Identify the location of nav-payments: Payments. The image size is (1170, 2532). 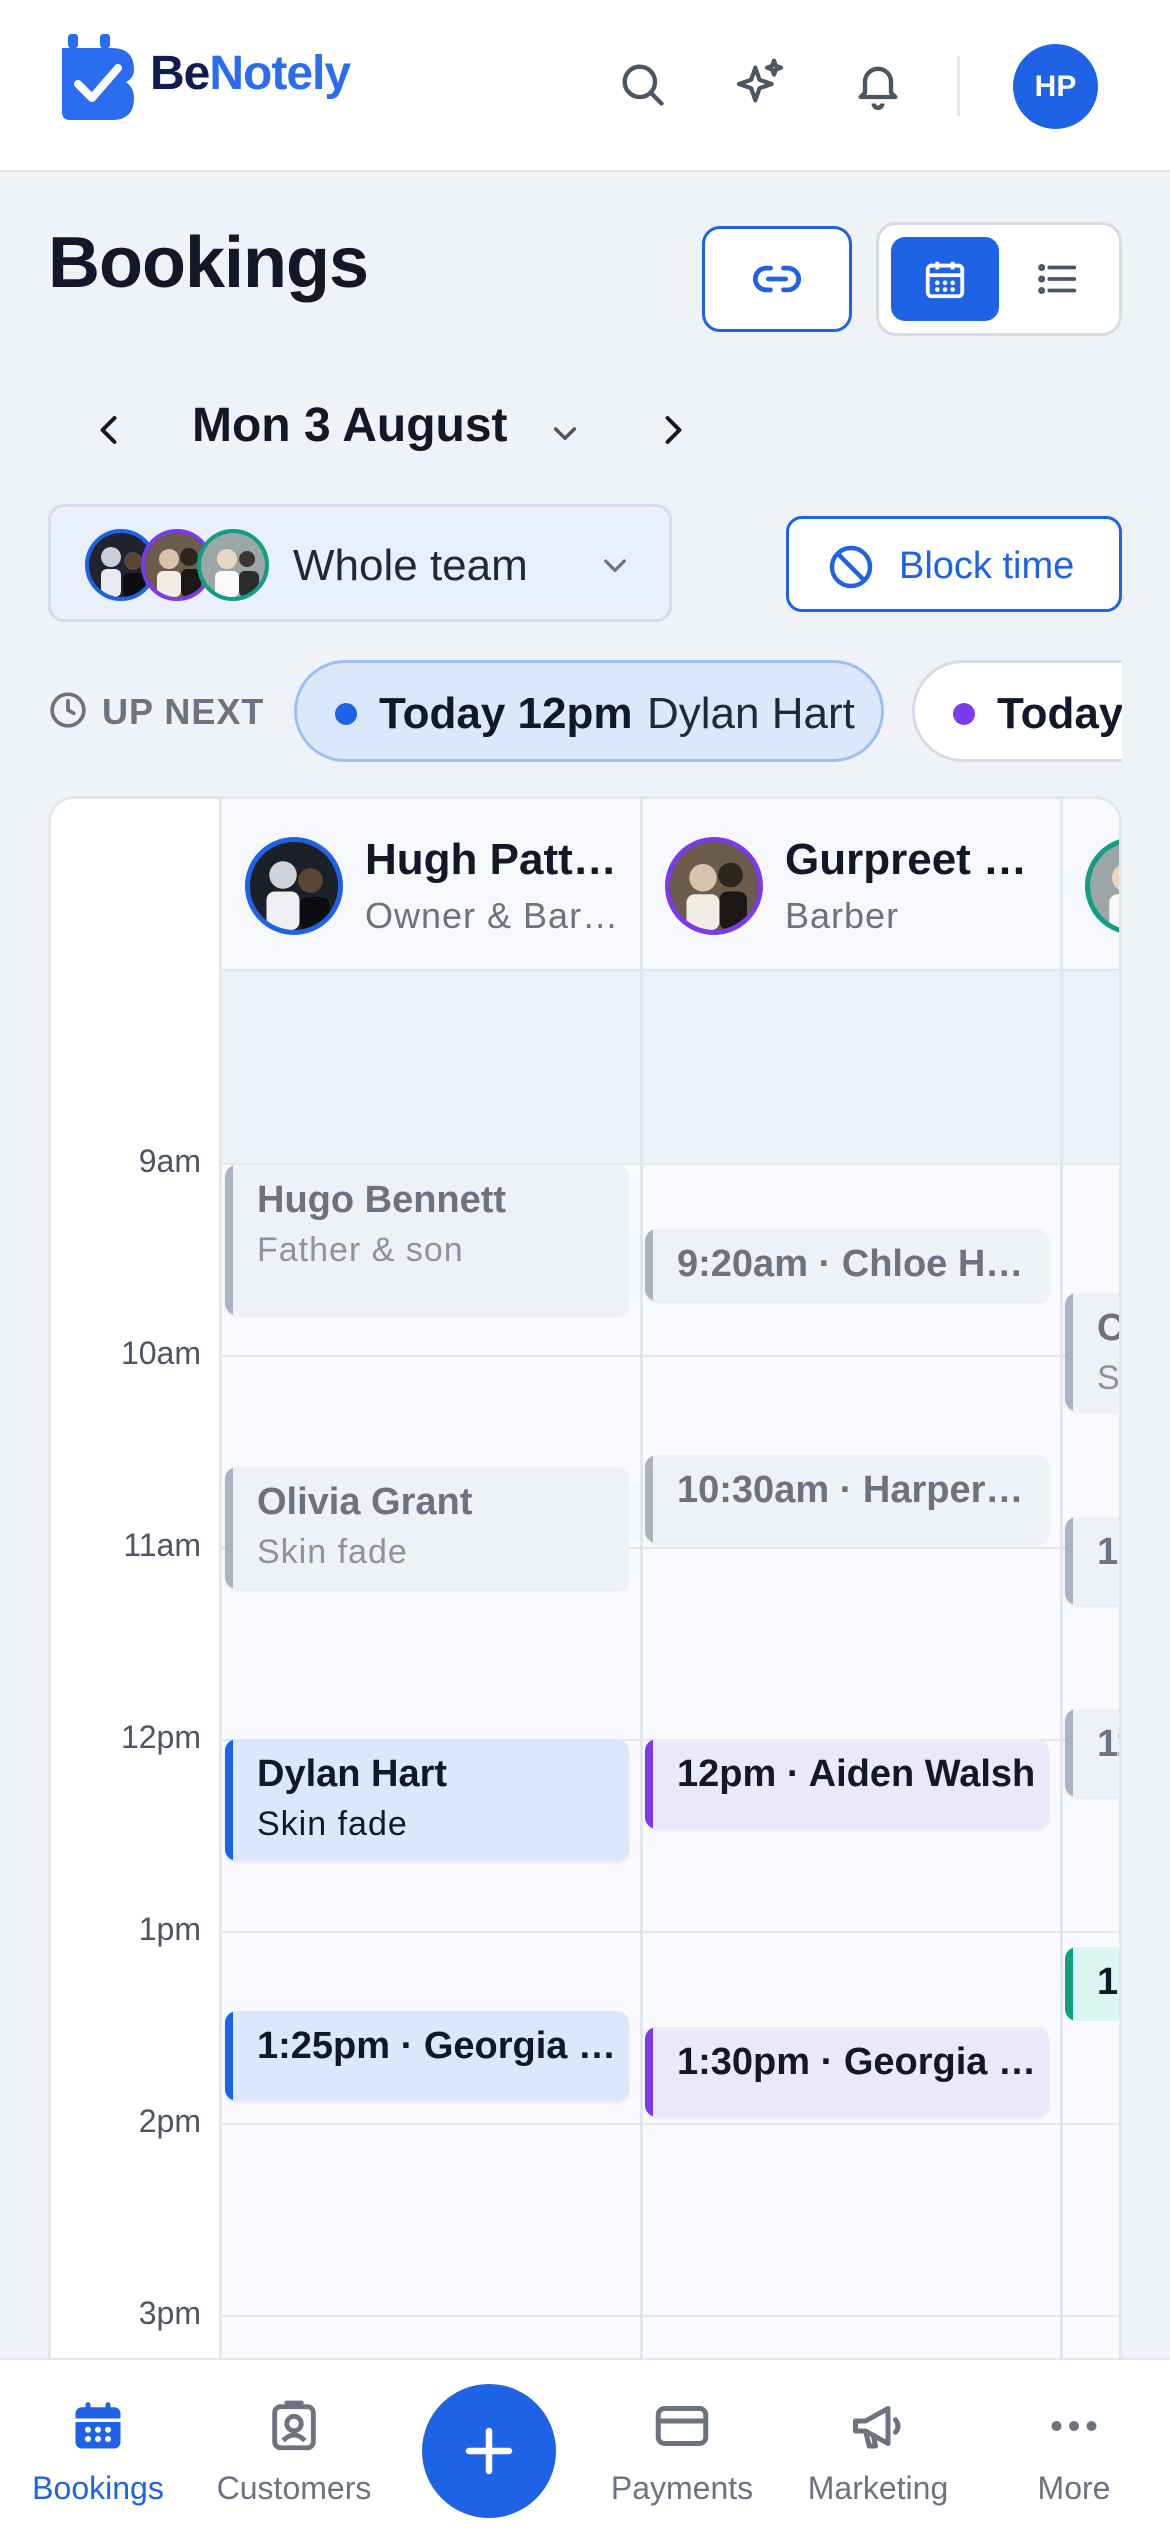
(682, 2446).